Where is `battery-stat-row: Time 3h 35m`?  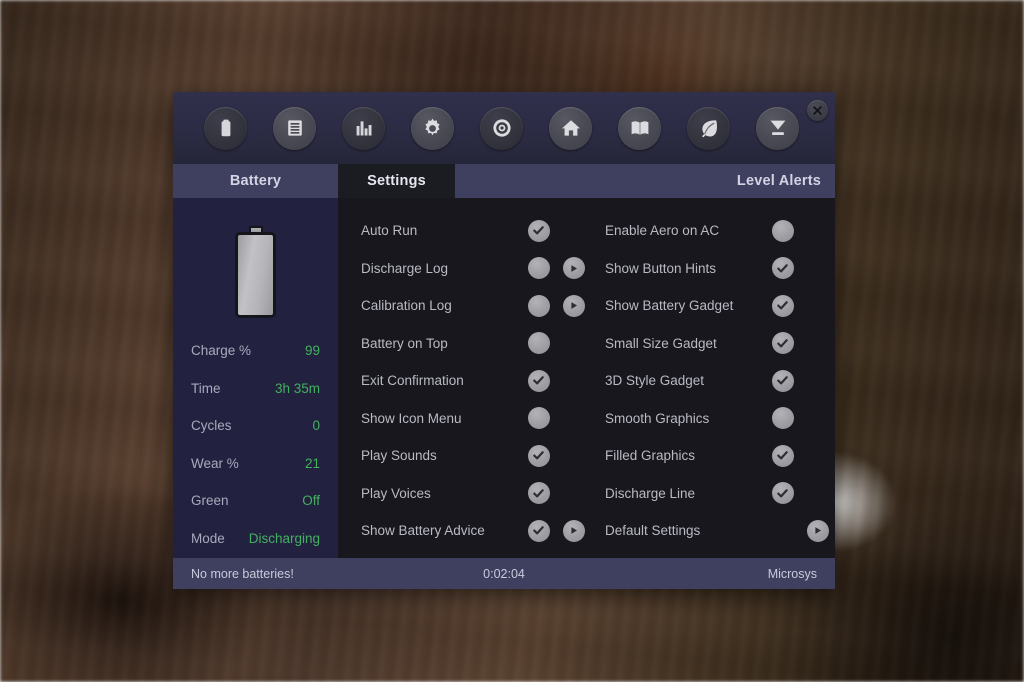 battery-stat-row: Time 3h 35m is located at coordinates (255, 389).